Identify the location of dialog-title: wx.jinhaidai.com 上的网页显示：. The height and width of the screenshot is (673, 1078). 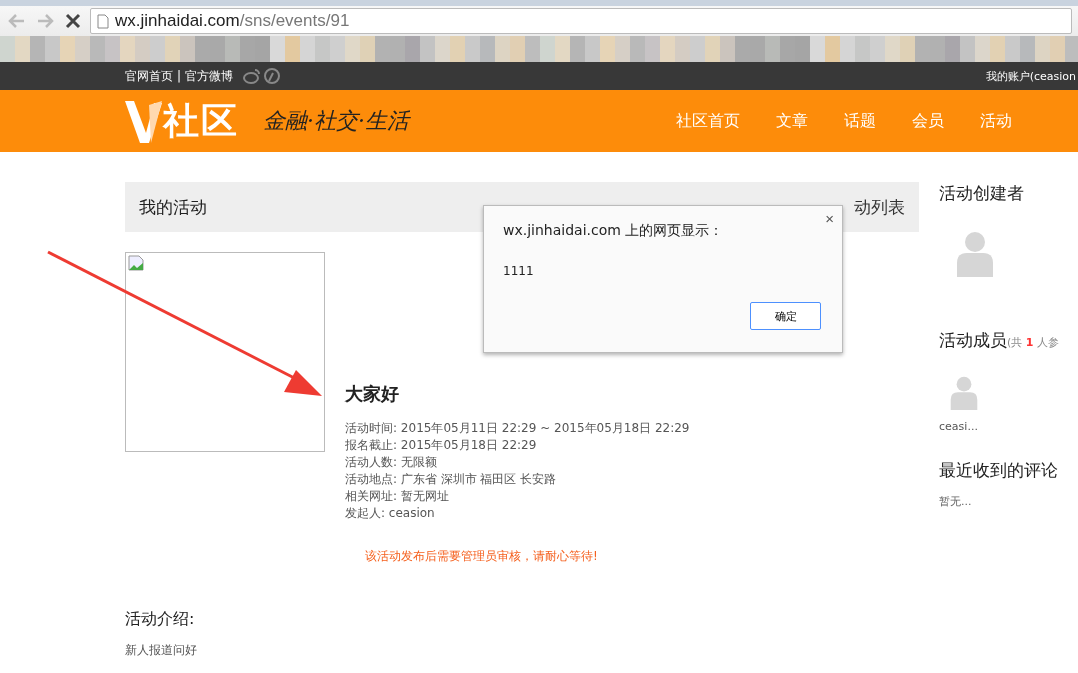
(613, 231).